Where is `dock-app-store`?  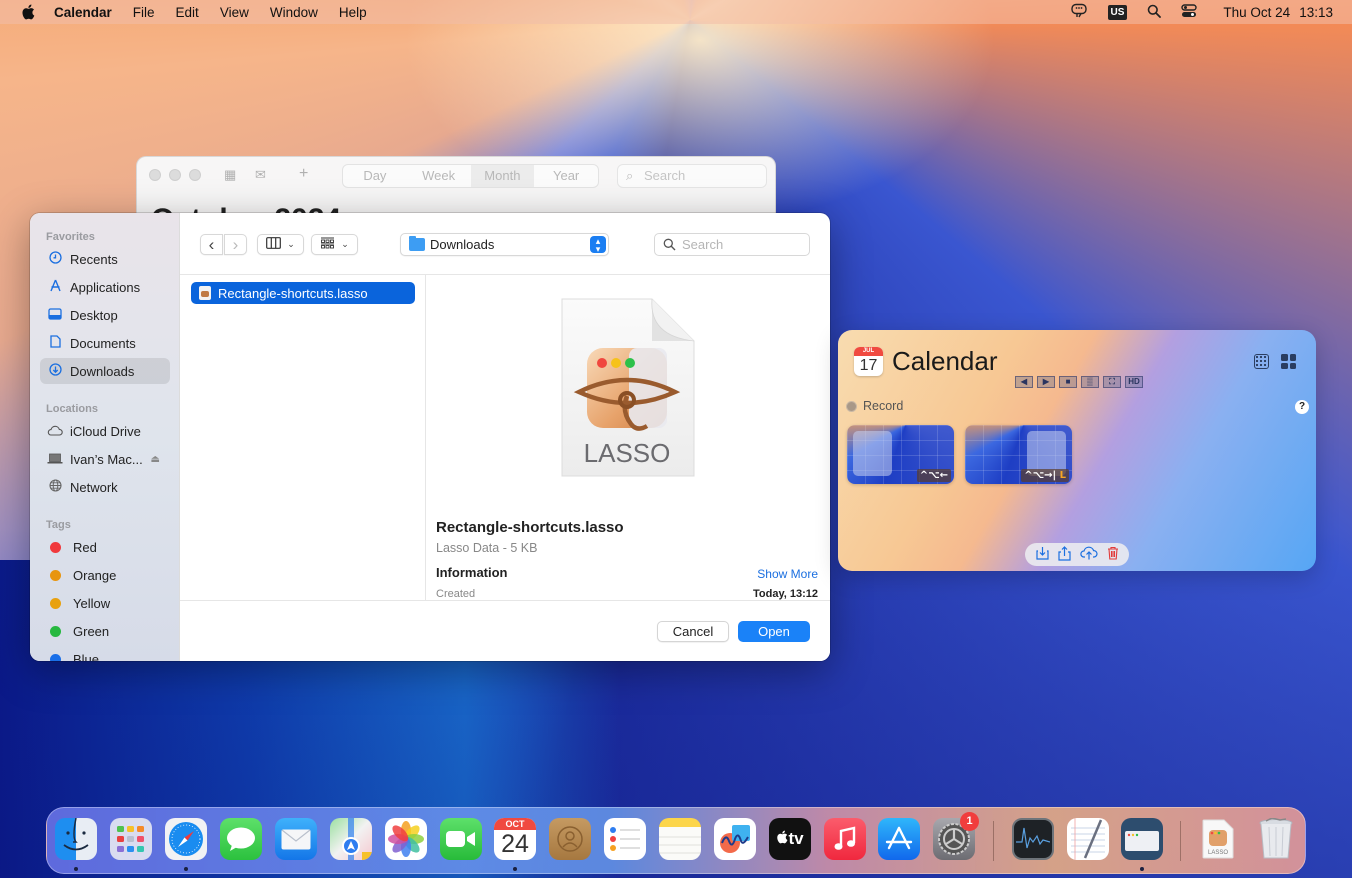
dock-app-store is located at coordinates (899, 839).